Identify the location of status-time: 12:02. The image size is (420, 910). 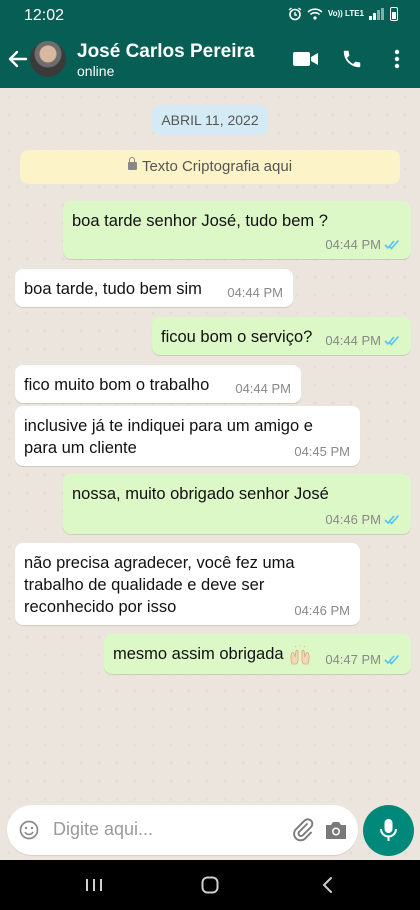
(44, 15).